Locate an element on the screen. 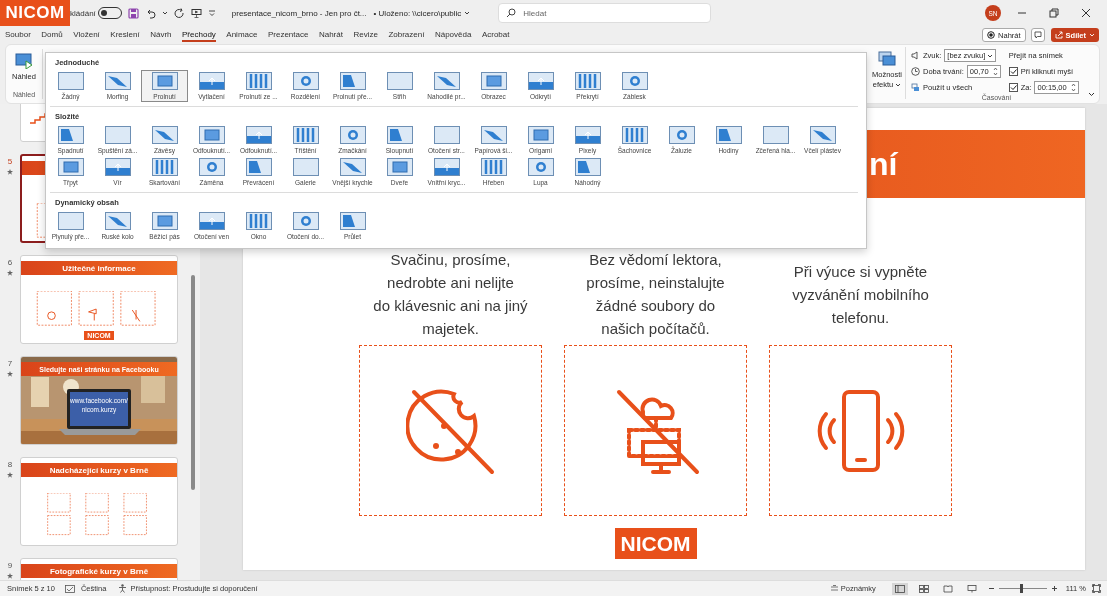  company-logo: NICOM is located at coordinates (35, 13).